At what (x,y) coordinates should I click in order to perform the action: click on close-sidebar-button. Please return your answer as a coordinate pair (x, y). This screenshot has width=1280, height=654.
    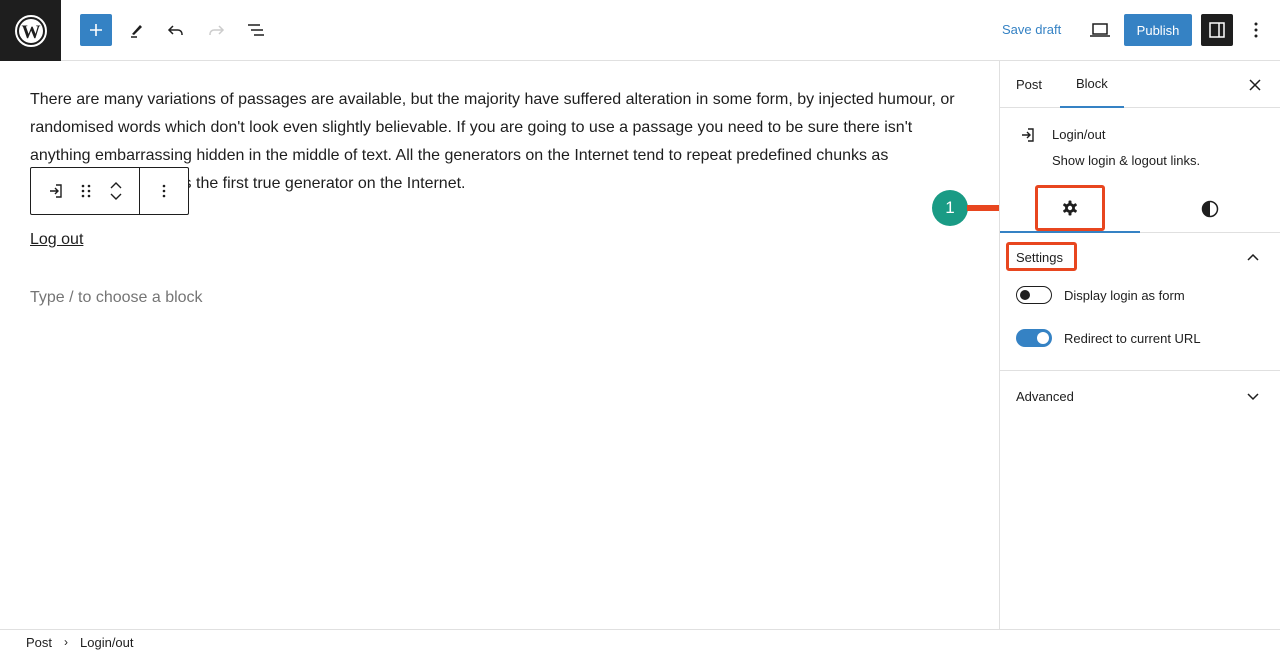
    Looking at the image, I should click on (1255, 85).